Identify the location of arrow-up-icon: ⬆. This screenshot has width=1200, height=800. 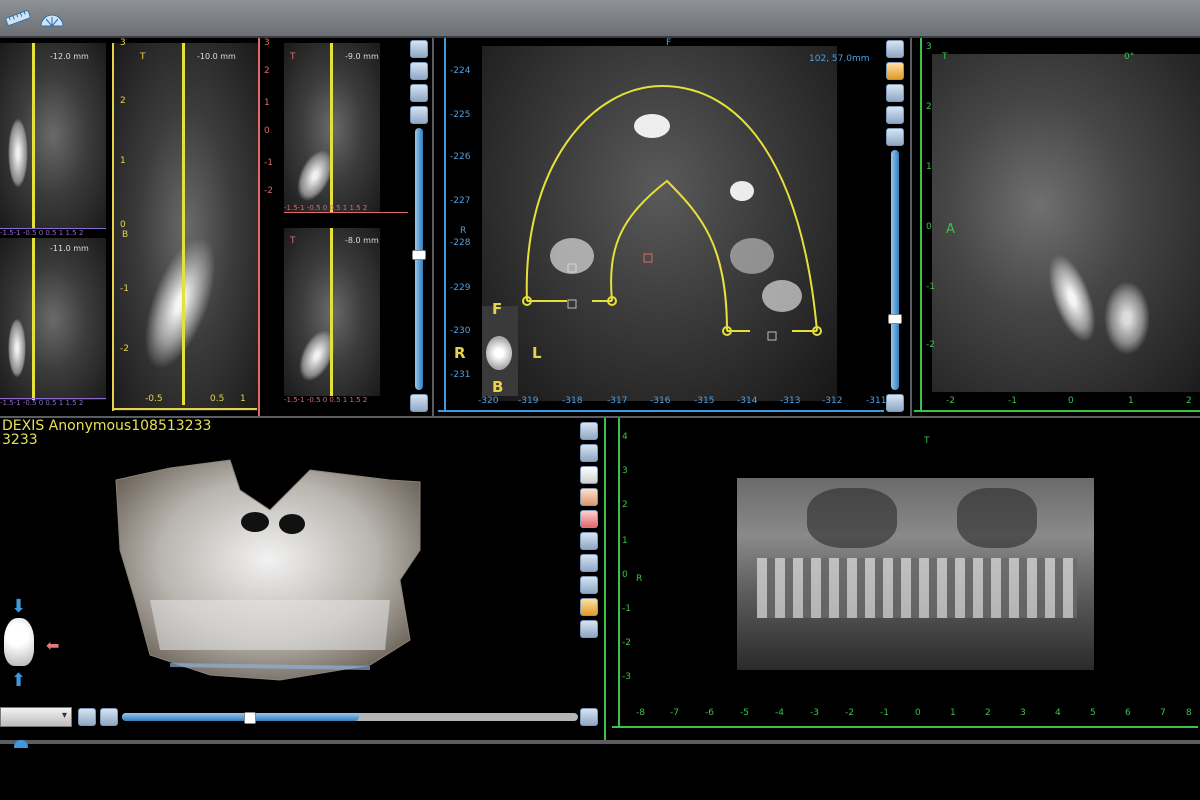
(18, 680).